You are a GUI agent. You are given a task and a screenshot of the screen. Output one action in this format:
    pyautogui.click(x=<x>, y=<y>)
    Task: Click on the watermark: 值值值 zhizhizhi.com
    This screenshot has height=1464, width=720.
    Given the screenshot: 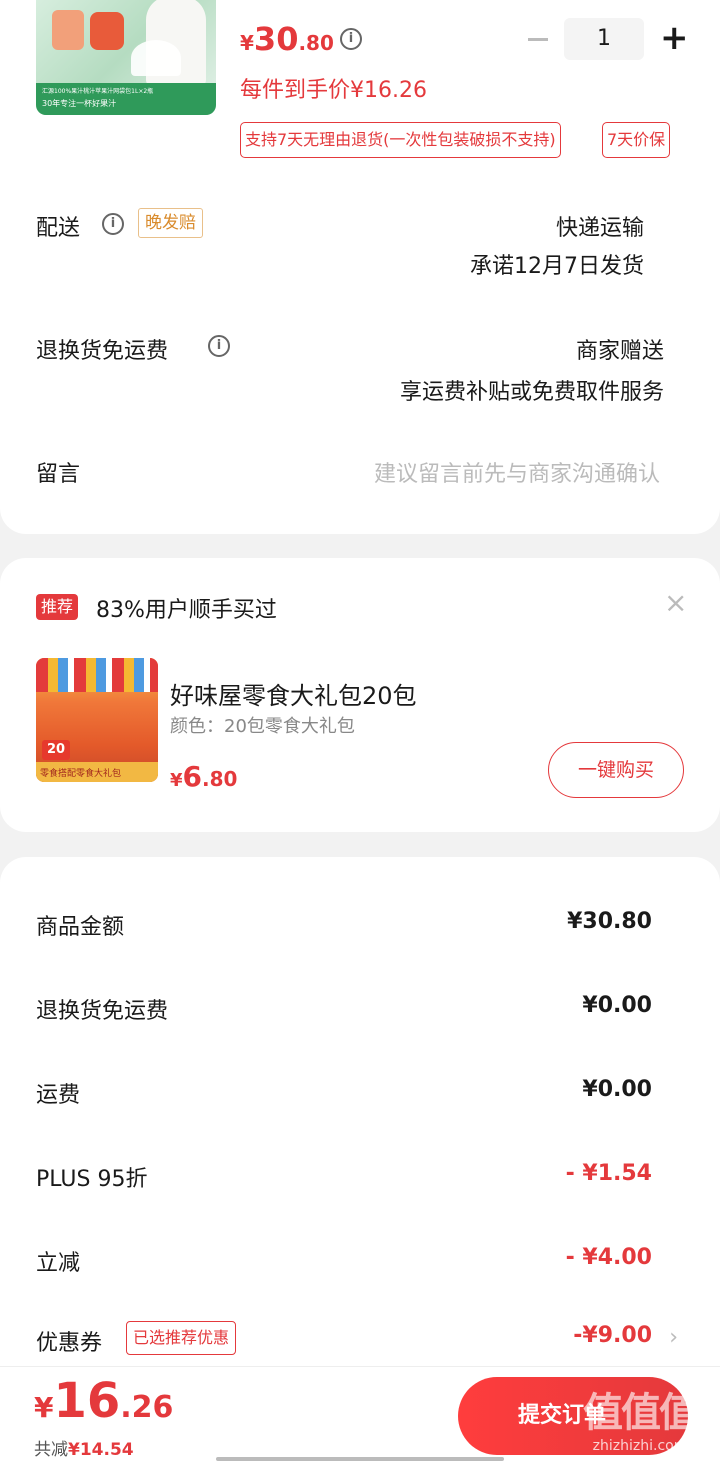 What is the action you would take?
    pyautogui.click(x=640, y=1419)
    